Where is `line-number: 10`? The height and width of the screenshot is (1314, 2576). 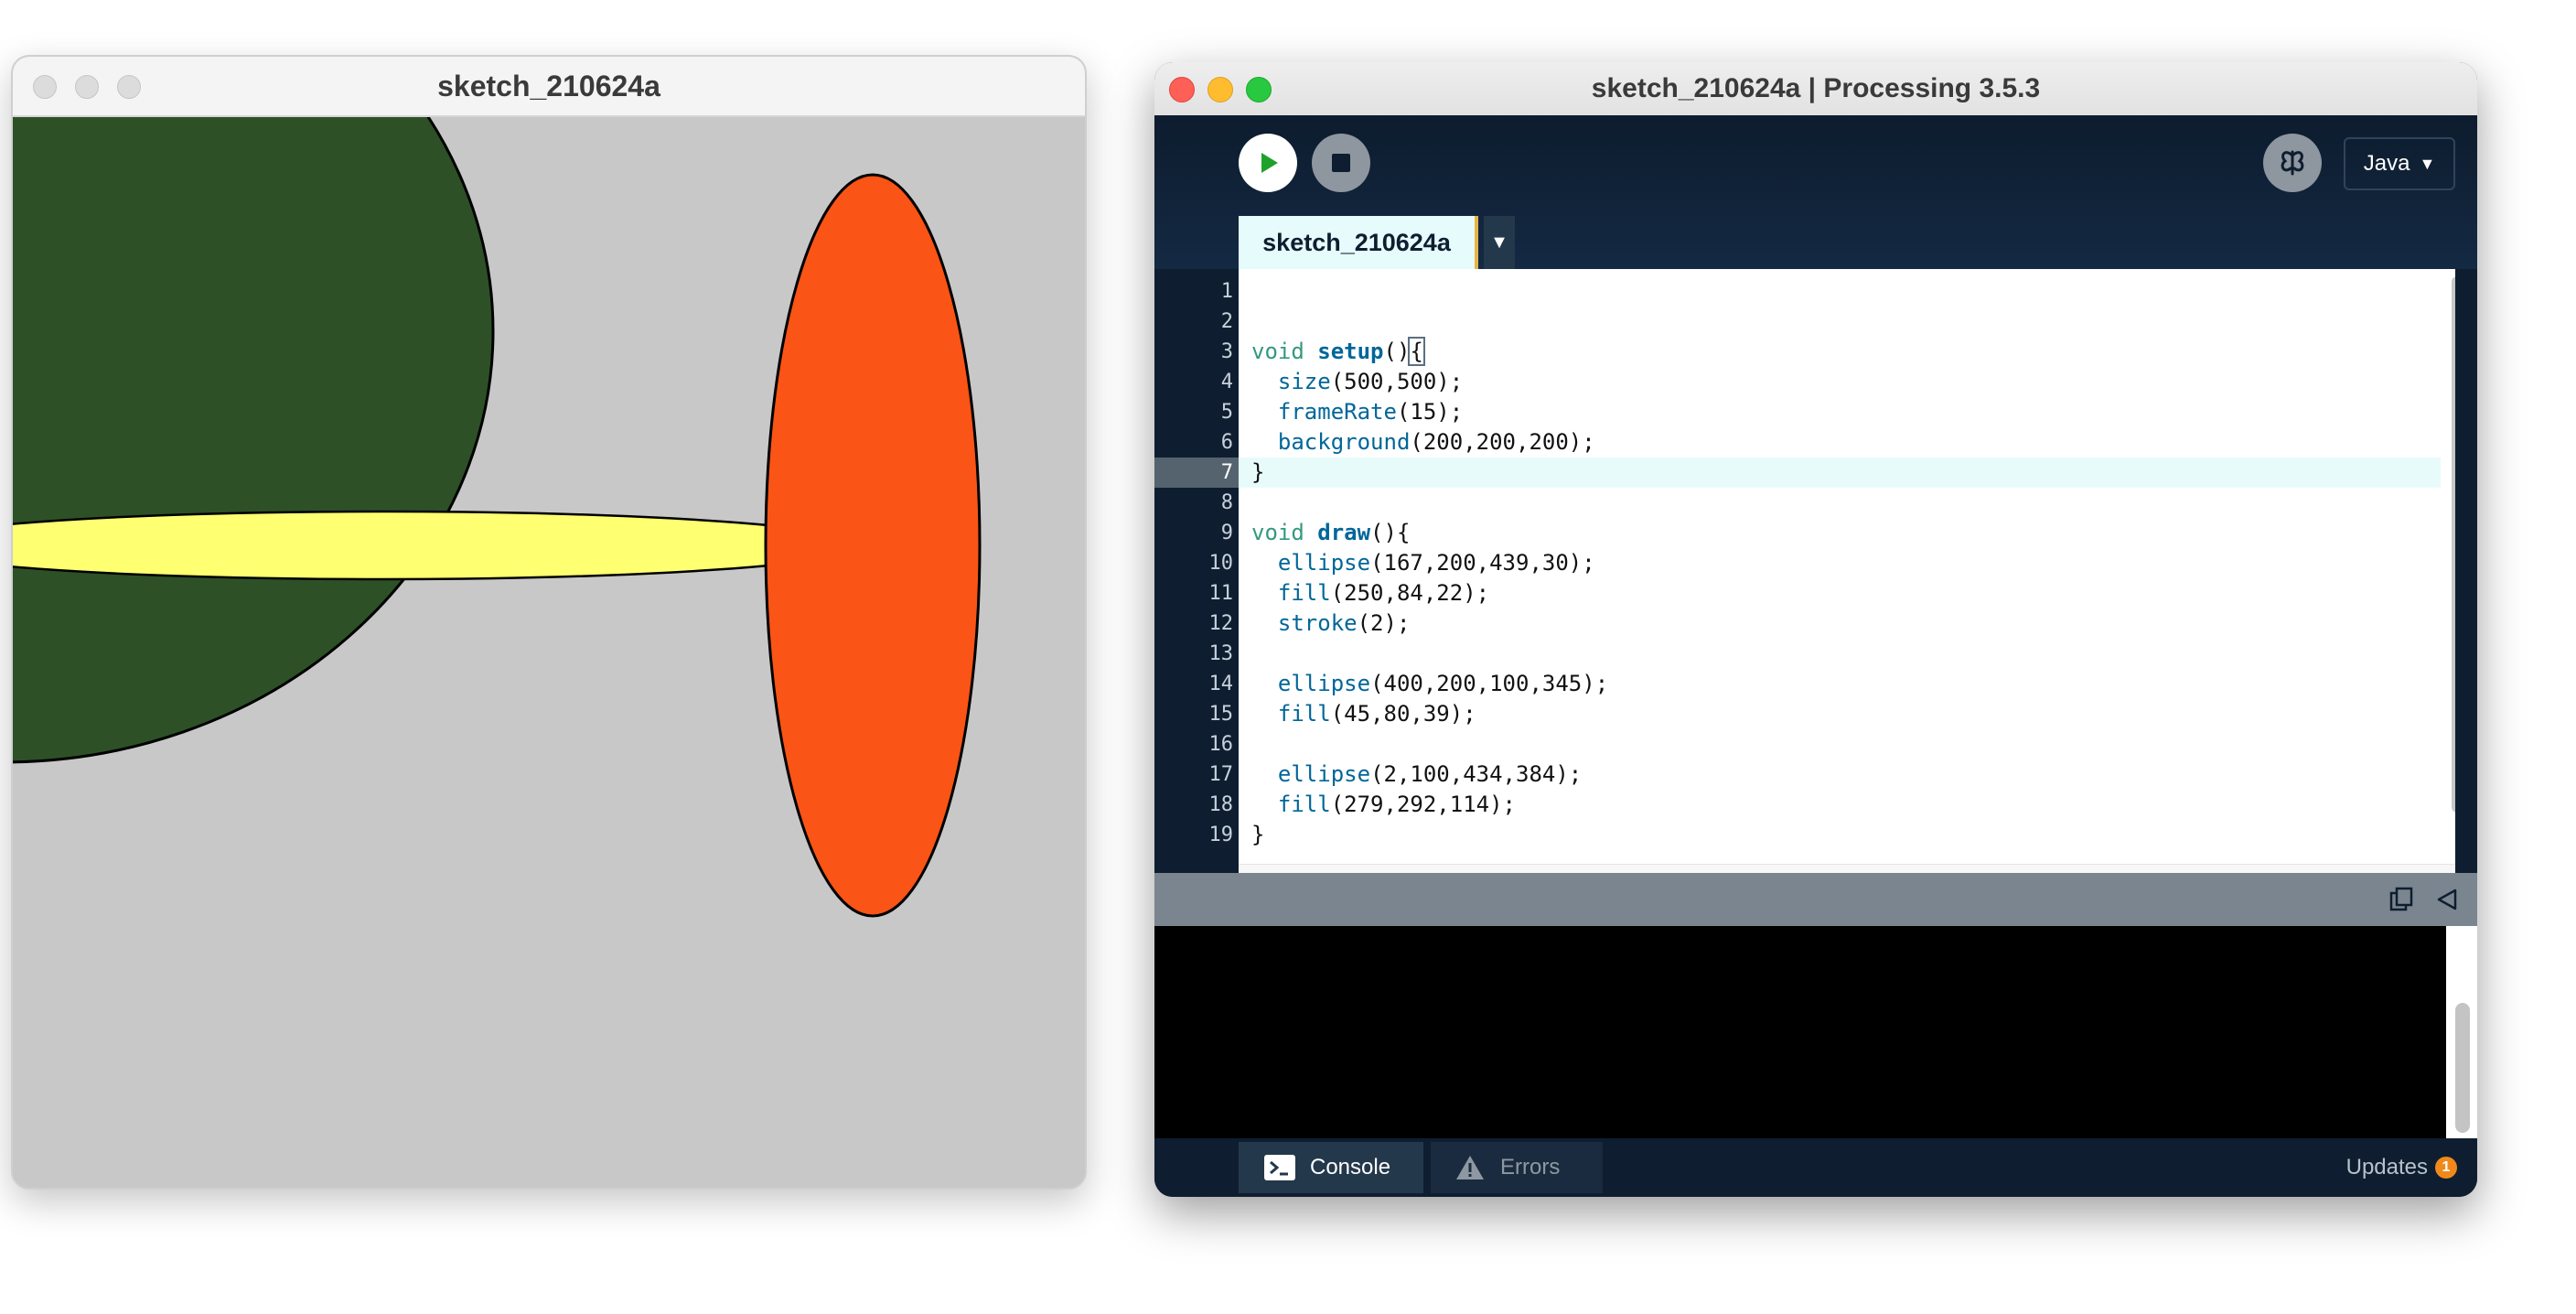 line-number: 10 is located at coordinates (1221, 563).